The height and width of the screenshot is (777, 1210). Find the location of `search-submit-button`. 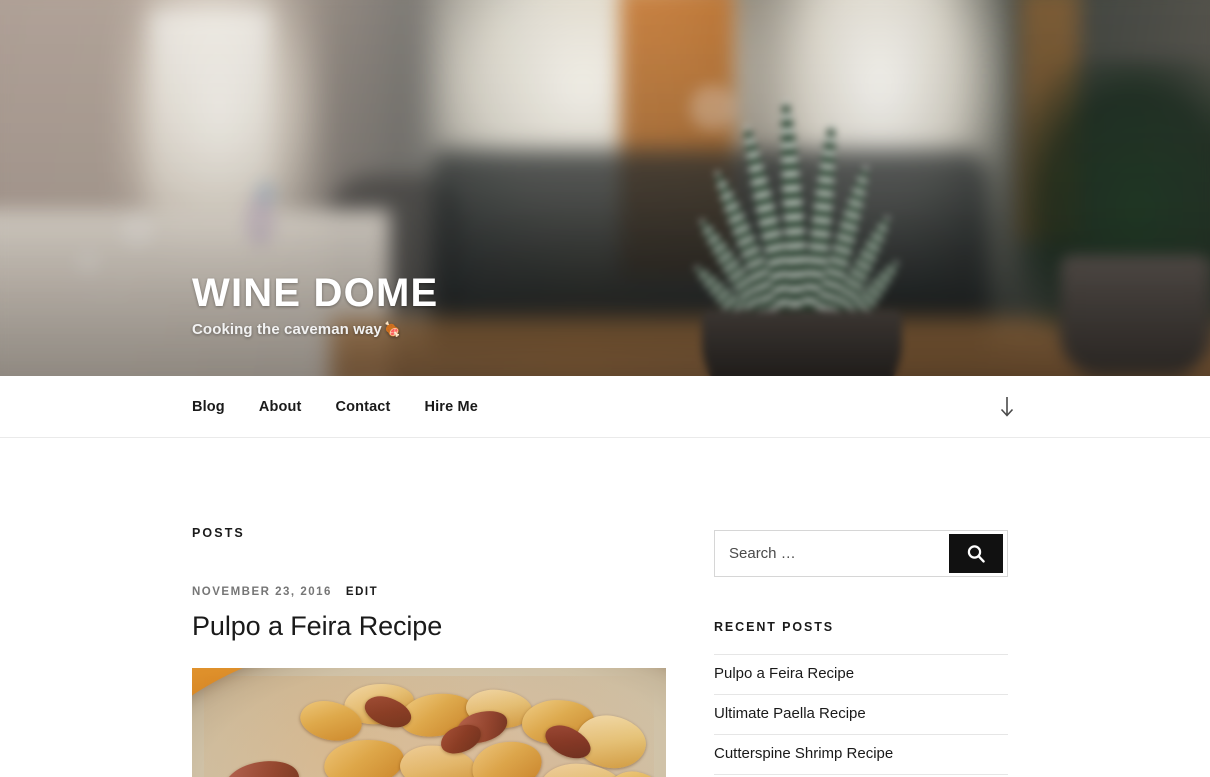

search-submit-button is located at coordinates (976, 553).